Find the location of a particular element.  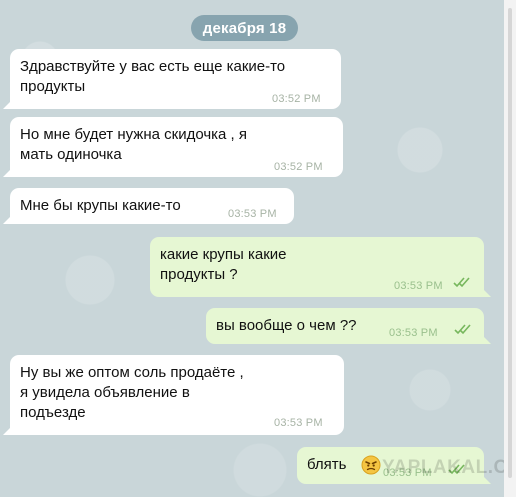

message-bubble-outgoing: вы вообще о чем ?? 03:53 PM is located at coordinates (348, 326).